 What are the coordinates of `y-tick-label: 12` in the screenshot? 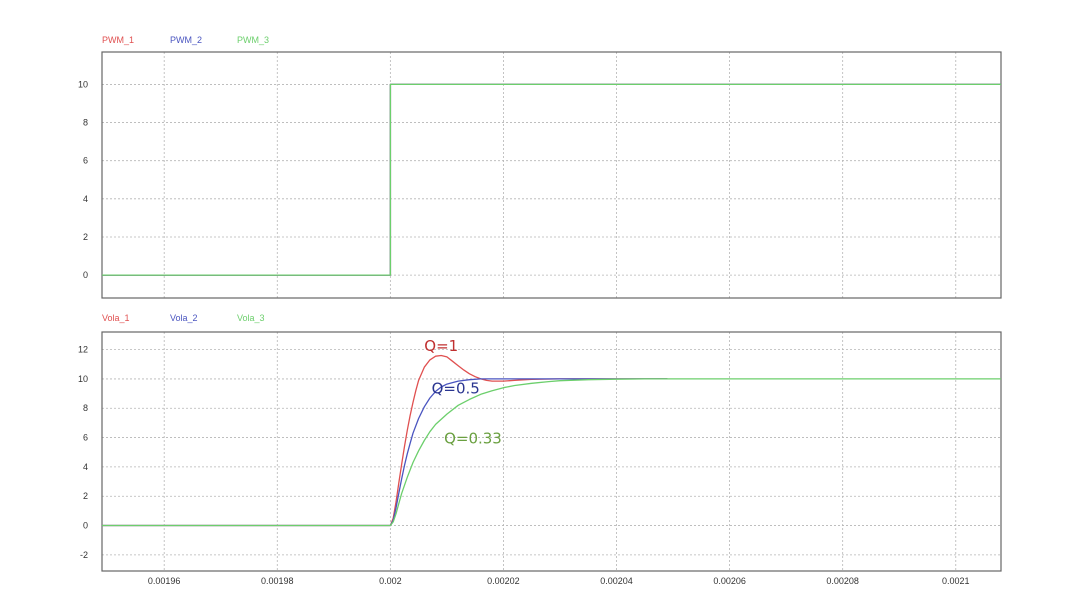 It's located at (83, 350).